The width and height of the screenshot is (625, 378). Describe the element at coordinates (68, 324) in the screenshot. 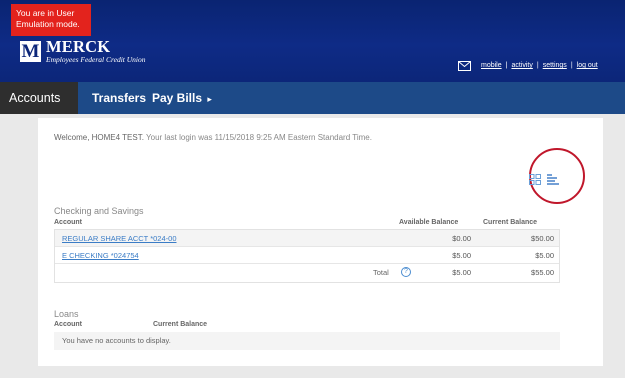

I see `loans-header-account: Account` at that location.